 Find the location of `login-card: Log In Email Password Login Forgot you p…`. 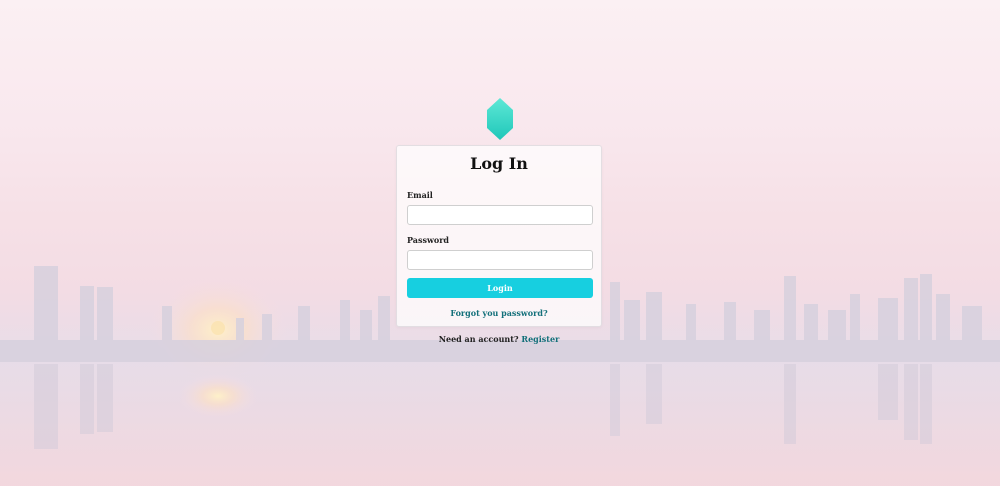

login-card: Log In Email Password Login Forgot you p… is located at coordinates (499, 236).